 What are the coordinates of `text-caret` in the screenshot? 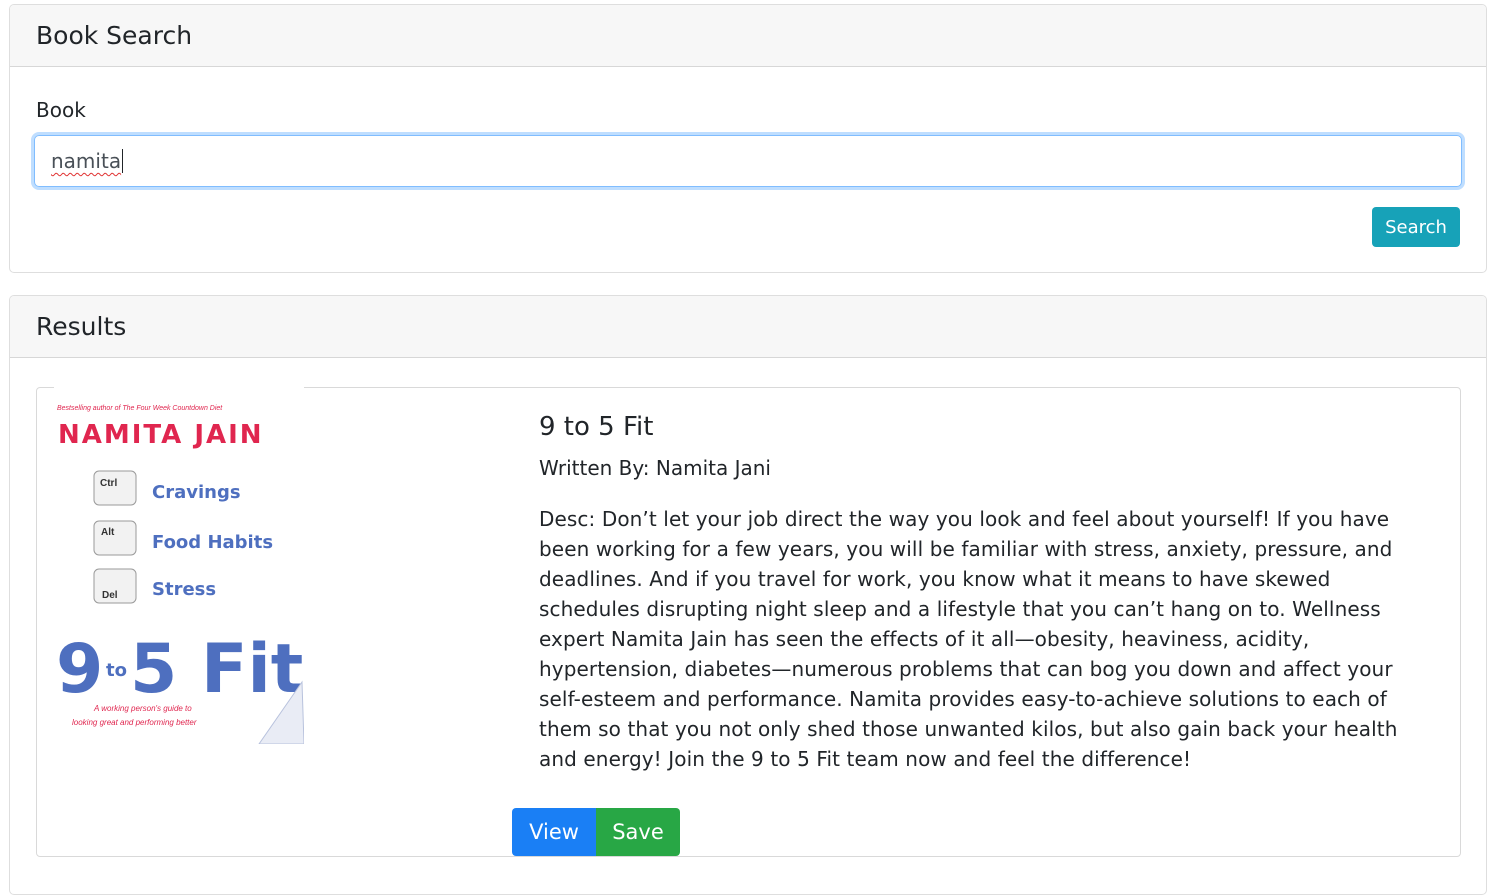 It's located at (123, 161).